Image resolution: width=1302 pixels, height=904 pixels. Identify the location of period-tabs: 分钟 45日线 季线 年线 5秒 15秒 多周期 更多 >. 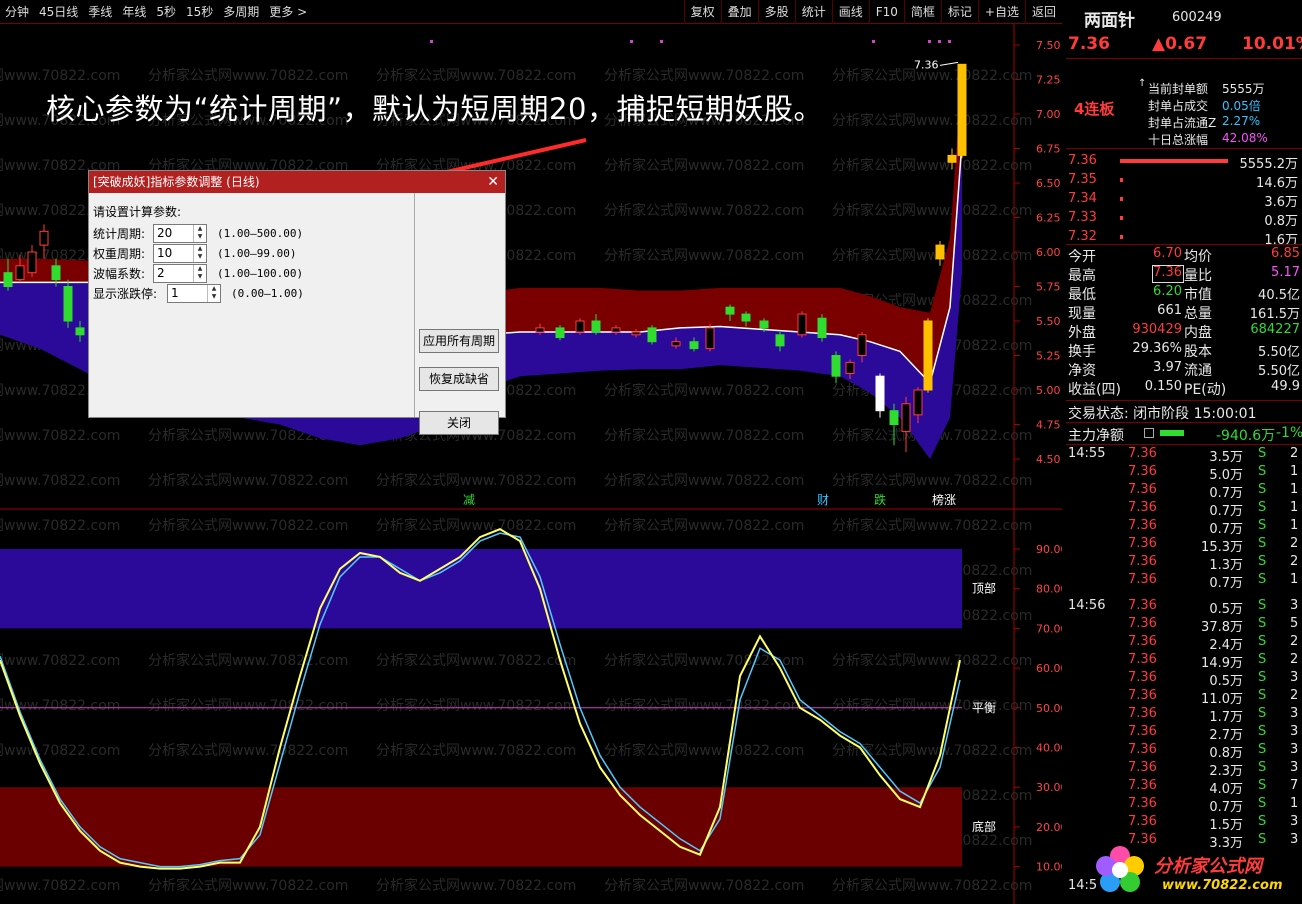
(156, 11).